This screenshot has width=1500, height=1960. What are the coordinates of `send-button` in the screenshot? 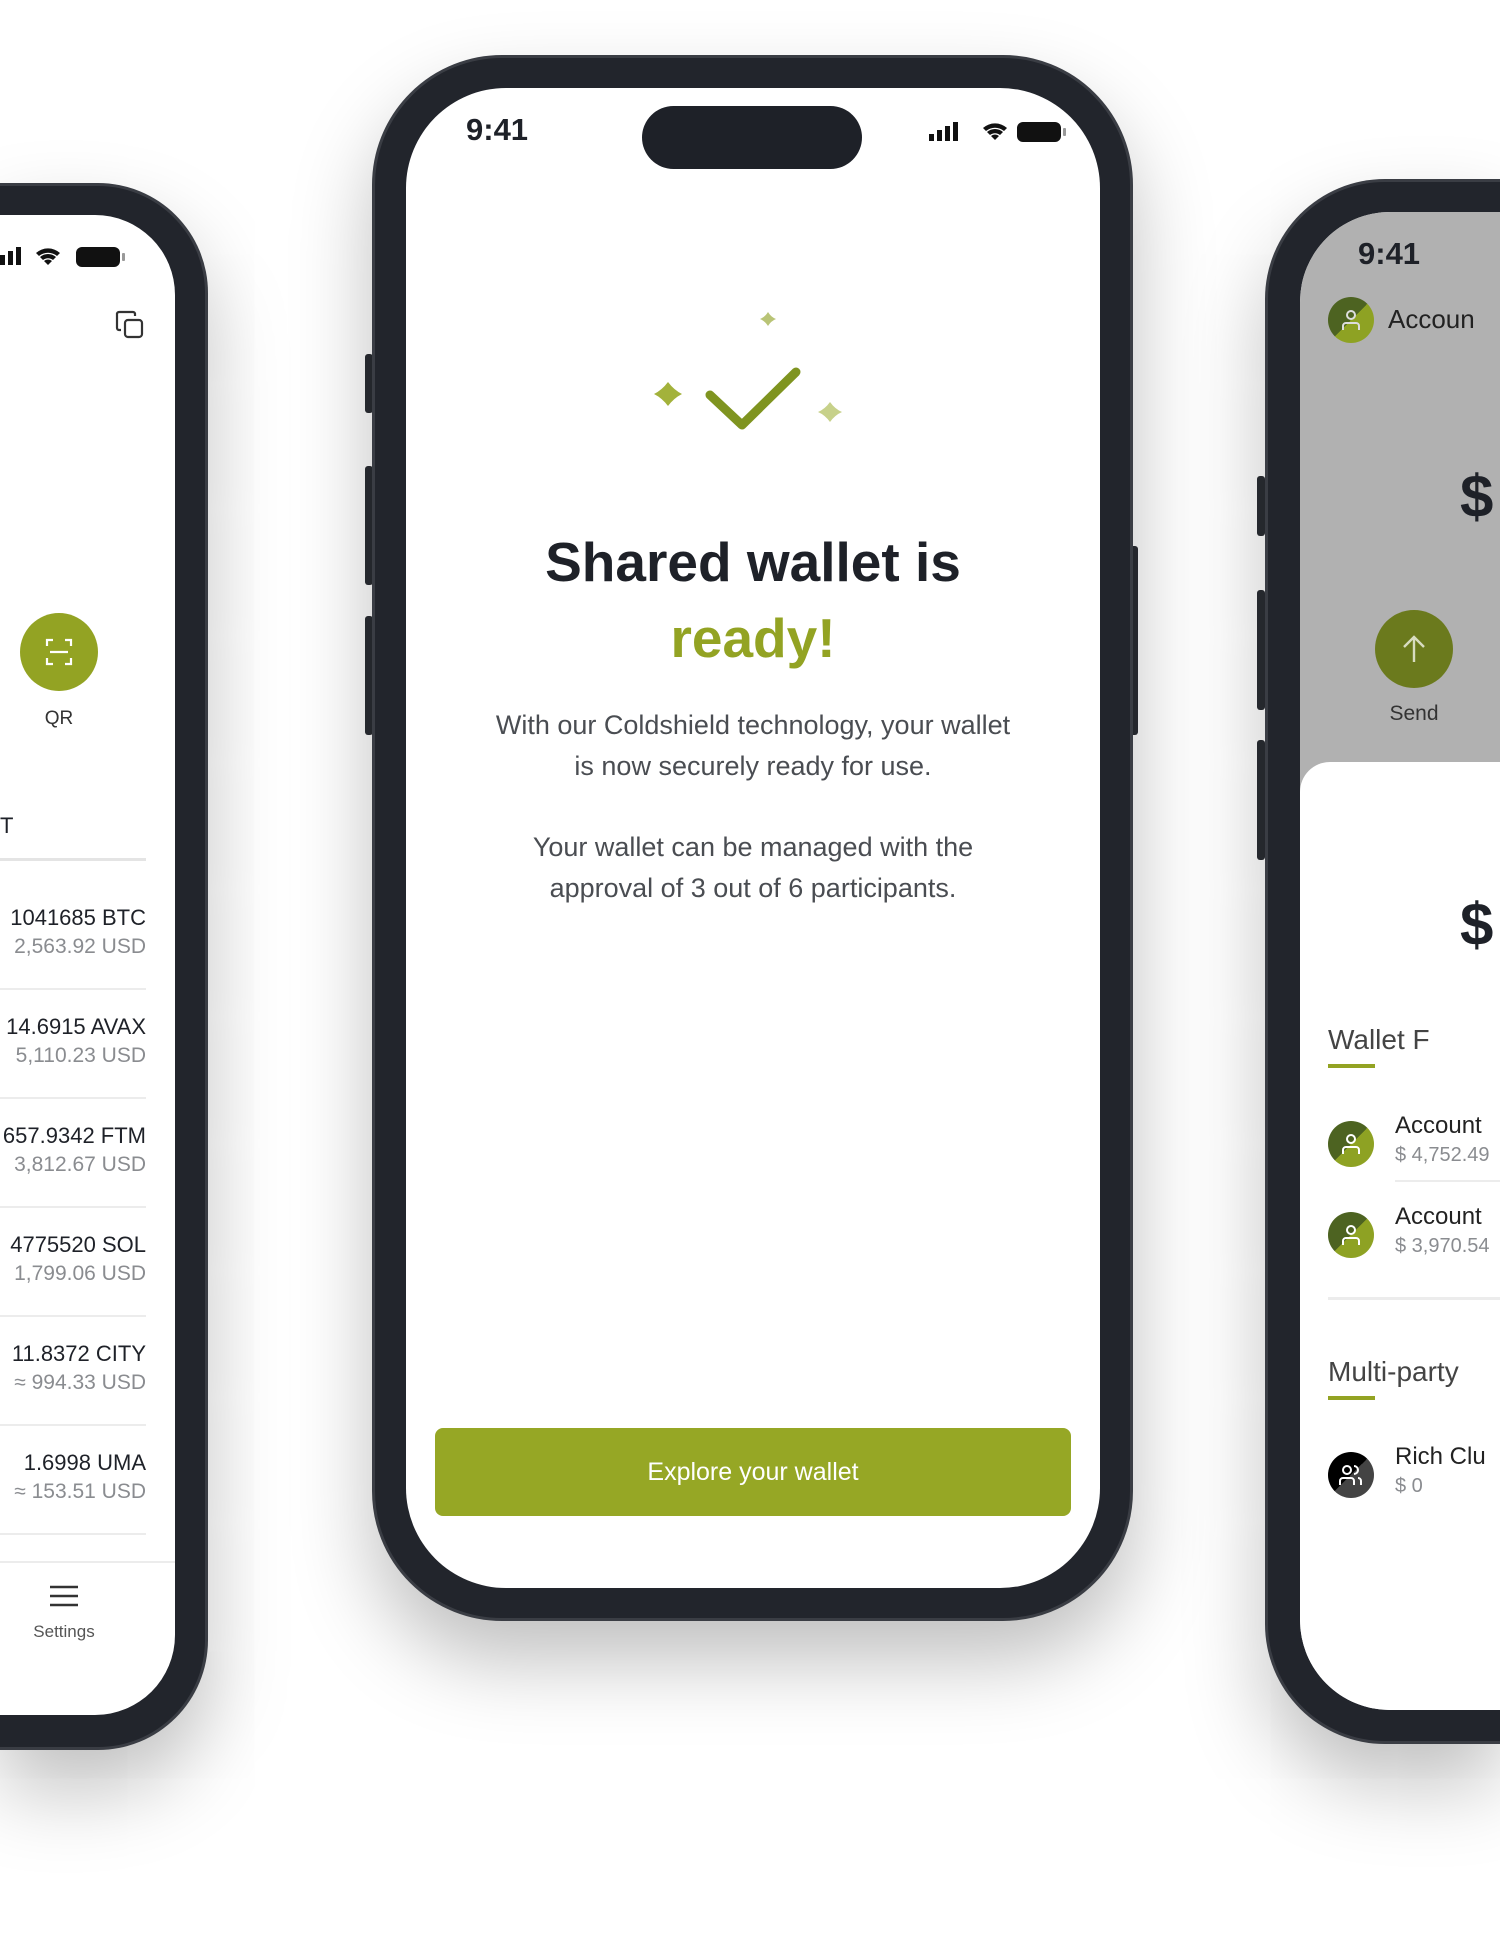 It's located at (1414, 649).